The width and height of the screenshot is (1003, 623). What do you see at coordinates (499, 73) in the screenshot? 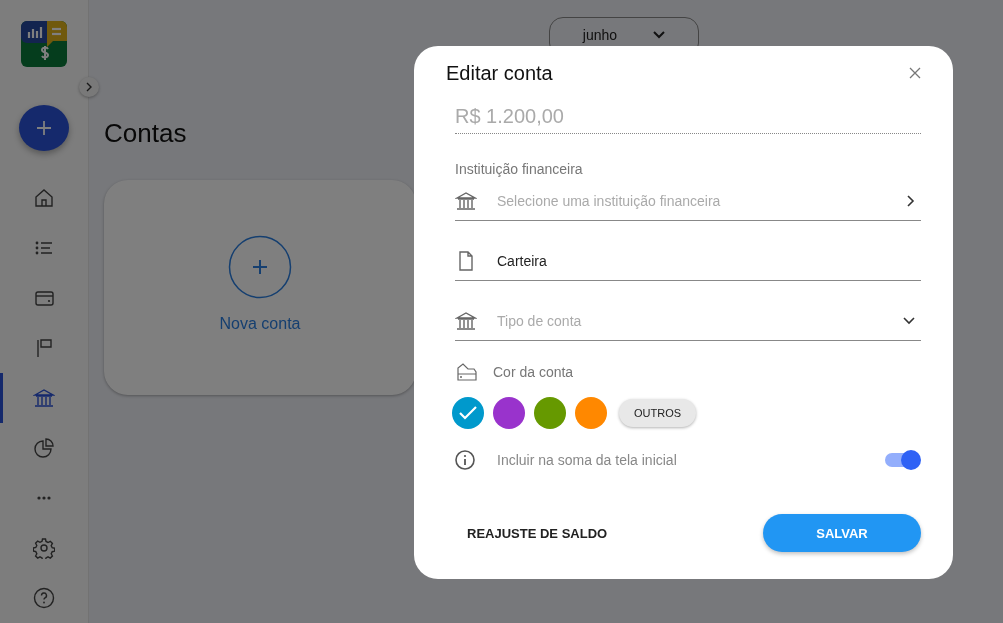
I see `dialog-title: Editar conta` at bounding box center [499, 73].